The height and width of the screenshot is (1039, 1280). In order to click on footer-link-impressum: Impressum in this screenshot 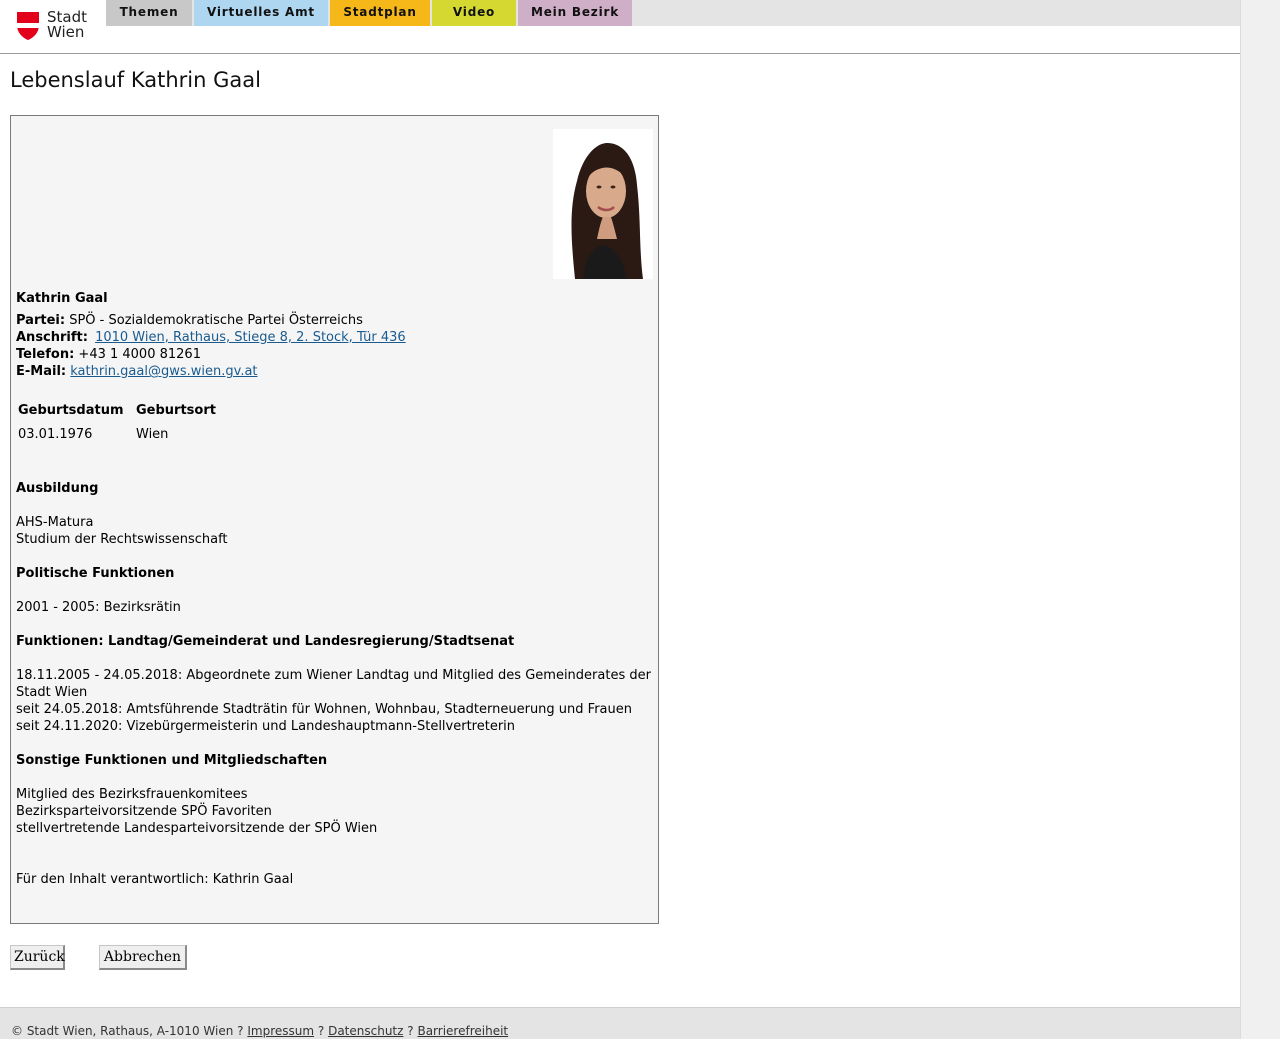, I will do `click(280, 1031)`.